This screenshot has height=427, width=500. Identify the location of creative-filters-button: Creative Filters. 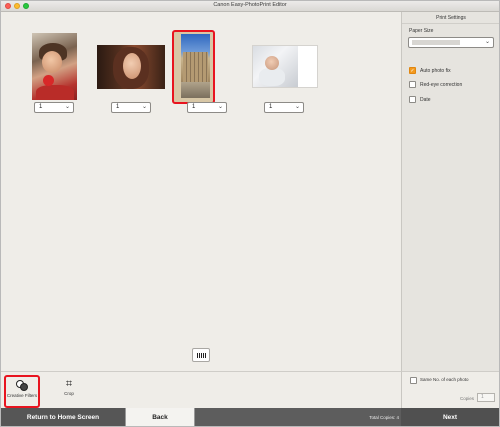
(22, 391).